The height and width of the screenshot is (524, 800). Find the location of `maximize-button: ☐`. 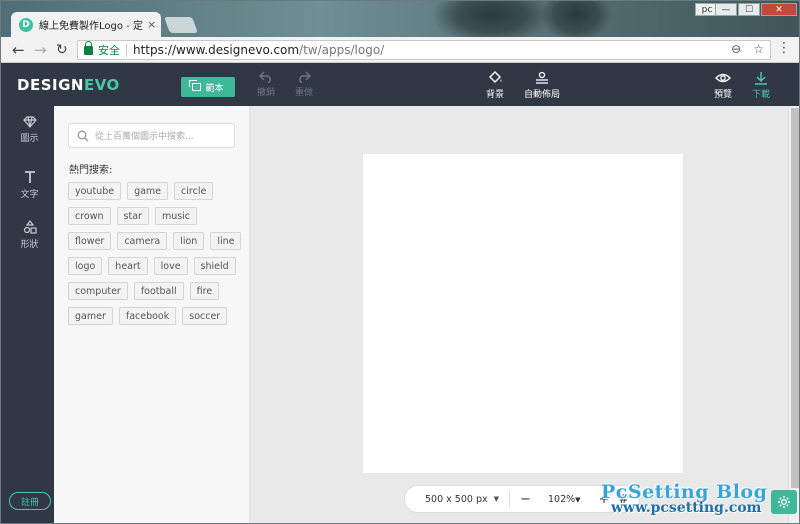

maximize-button: ☐ is located at coordinates (749, 9).